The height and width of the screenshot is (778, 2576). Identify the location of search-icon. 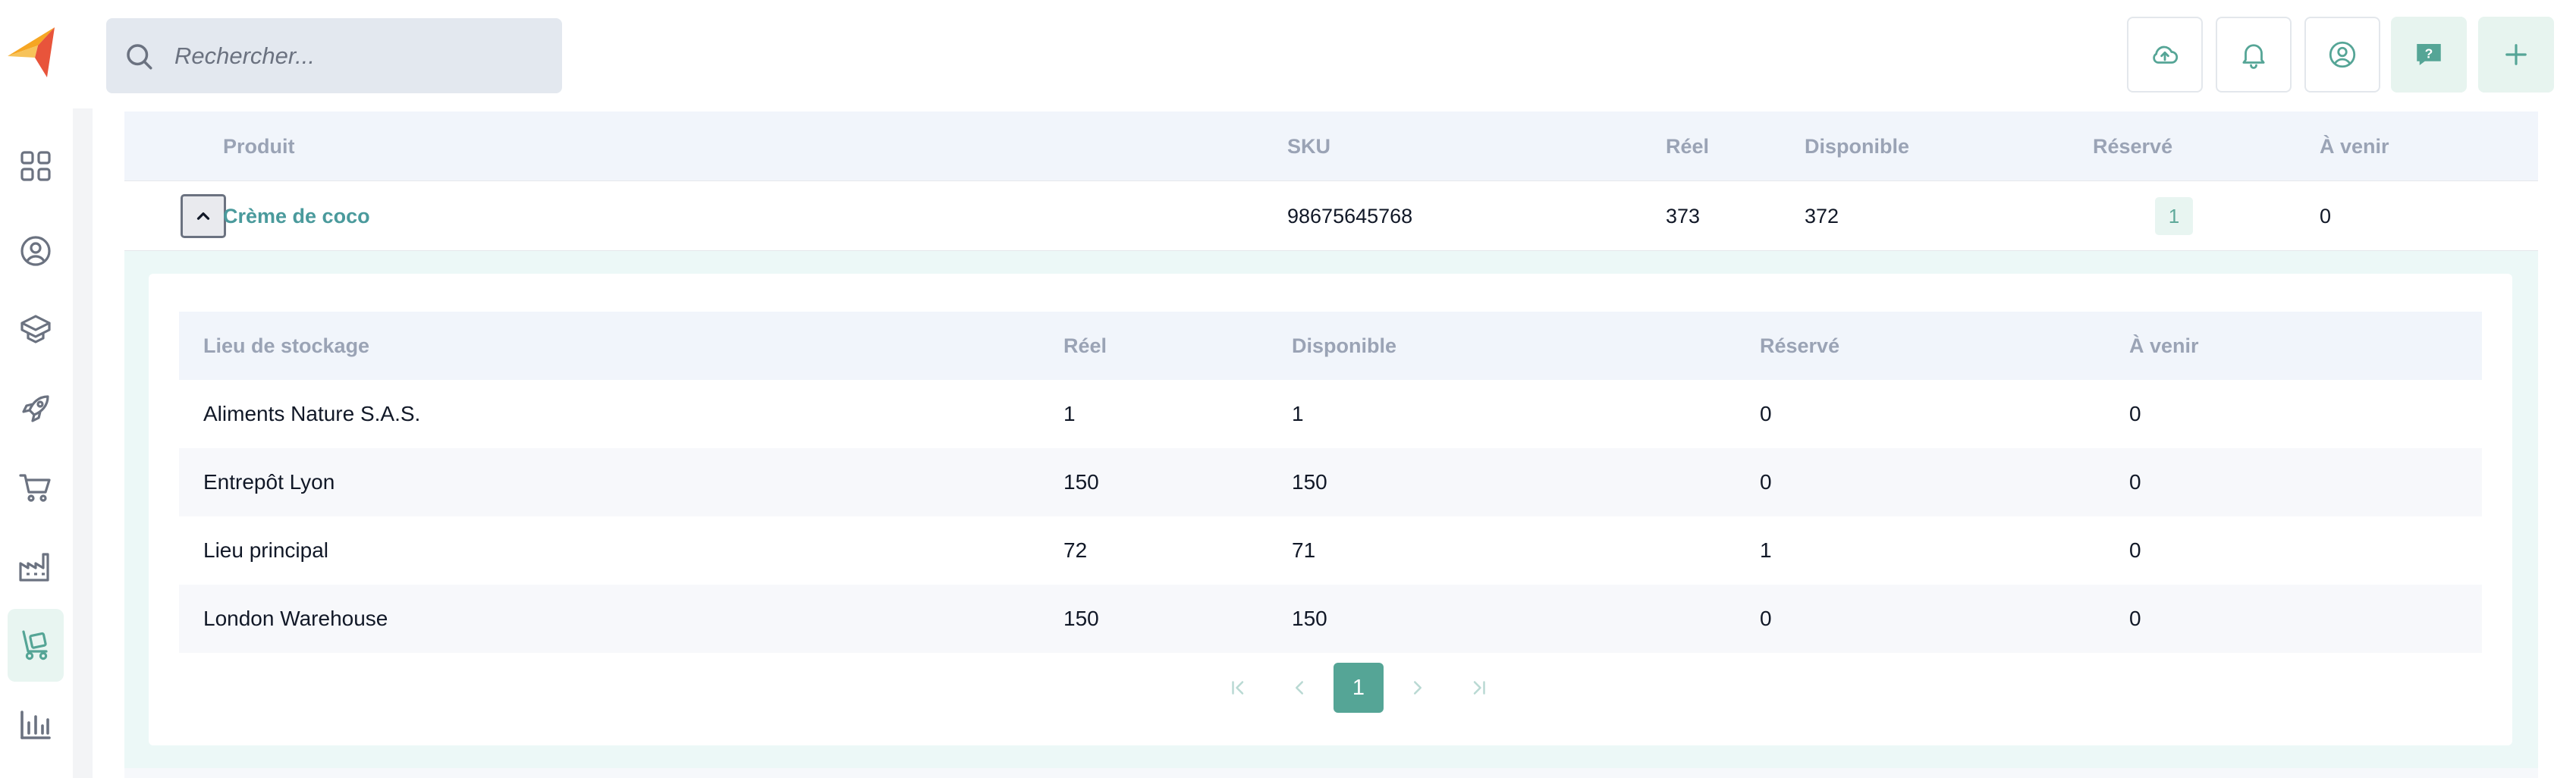
(139, 56).